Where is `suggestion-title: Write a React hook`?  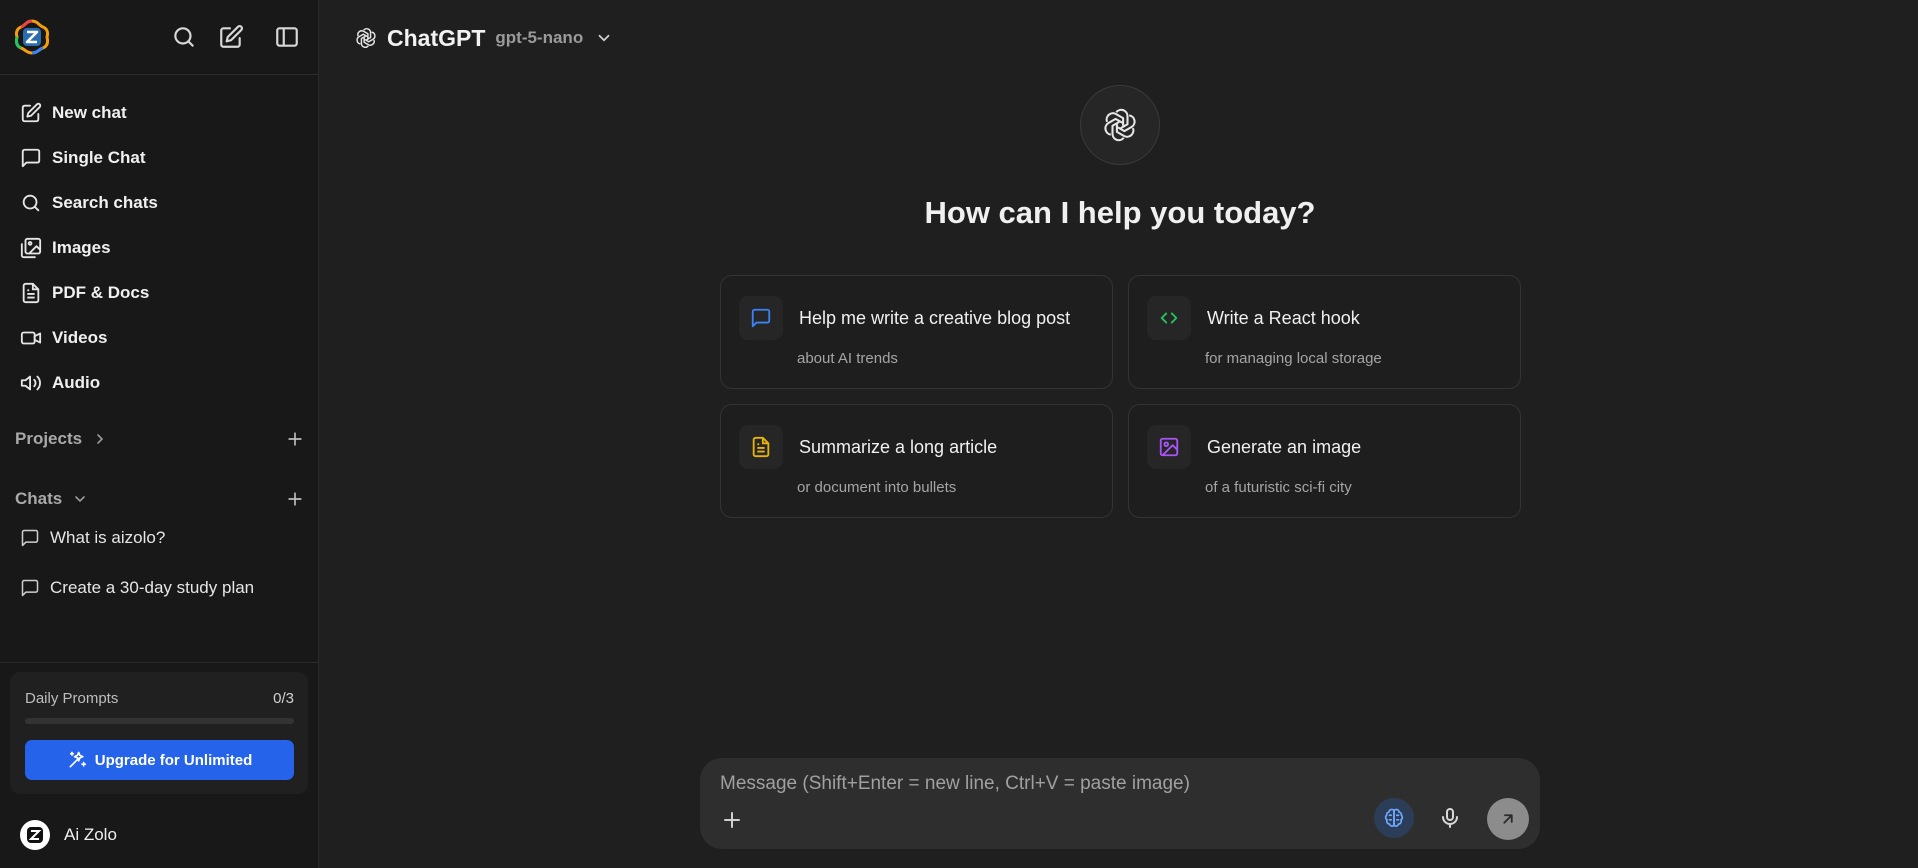 suggestion-title: Write a React hook is located at coordinates (1283, 318).